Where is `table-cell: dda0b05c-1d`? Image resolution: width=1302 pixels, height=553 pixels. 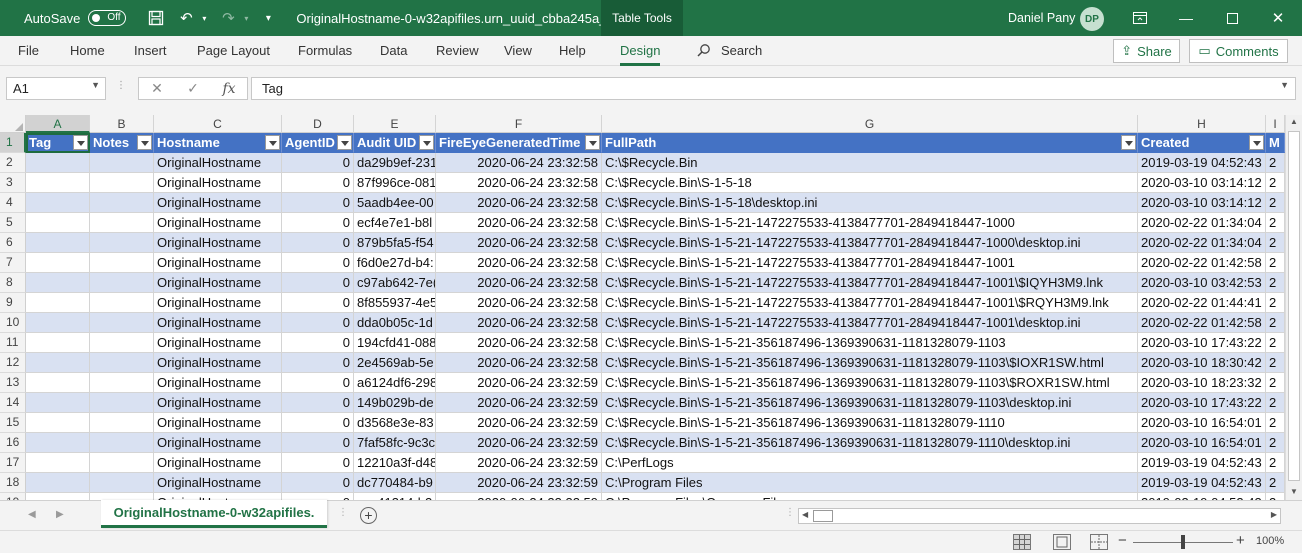 table-cell: dda0b05c-1d is located at coordinates (395, 323).